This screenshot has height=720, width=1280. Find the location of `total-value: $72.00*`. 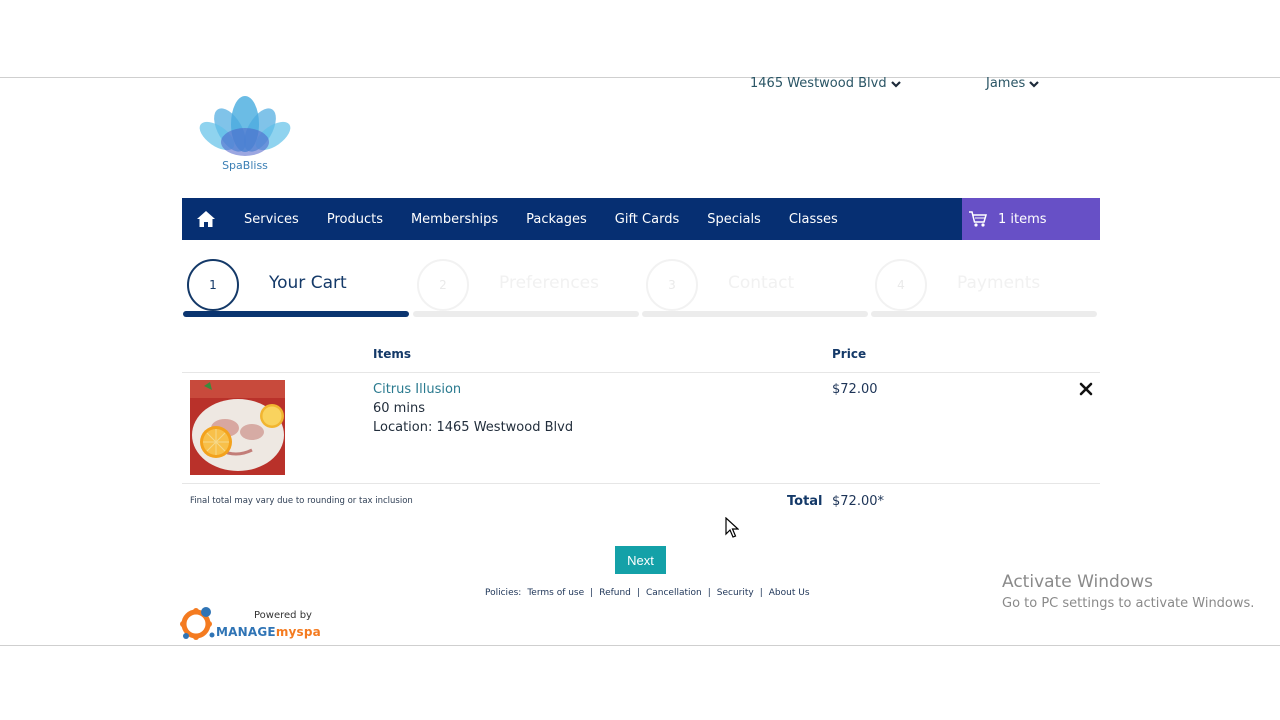

total-value: $72.00* is located at coordinates (858, 501).